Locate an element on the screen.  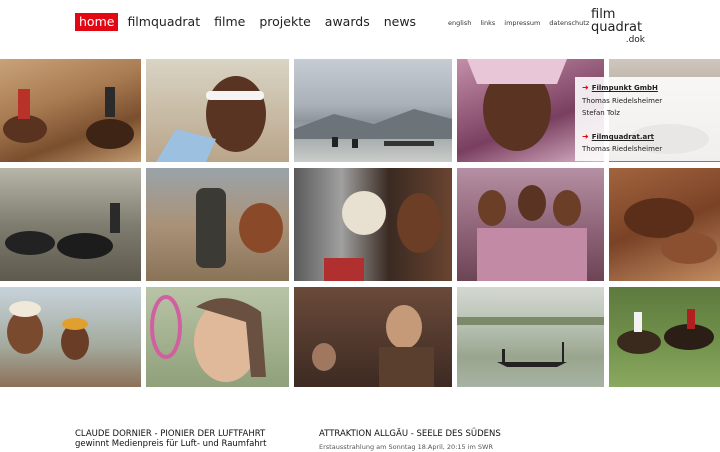
film-thumbnail-mural-woman is located at coordinates (373, 224).